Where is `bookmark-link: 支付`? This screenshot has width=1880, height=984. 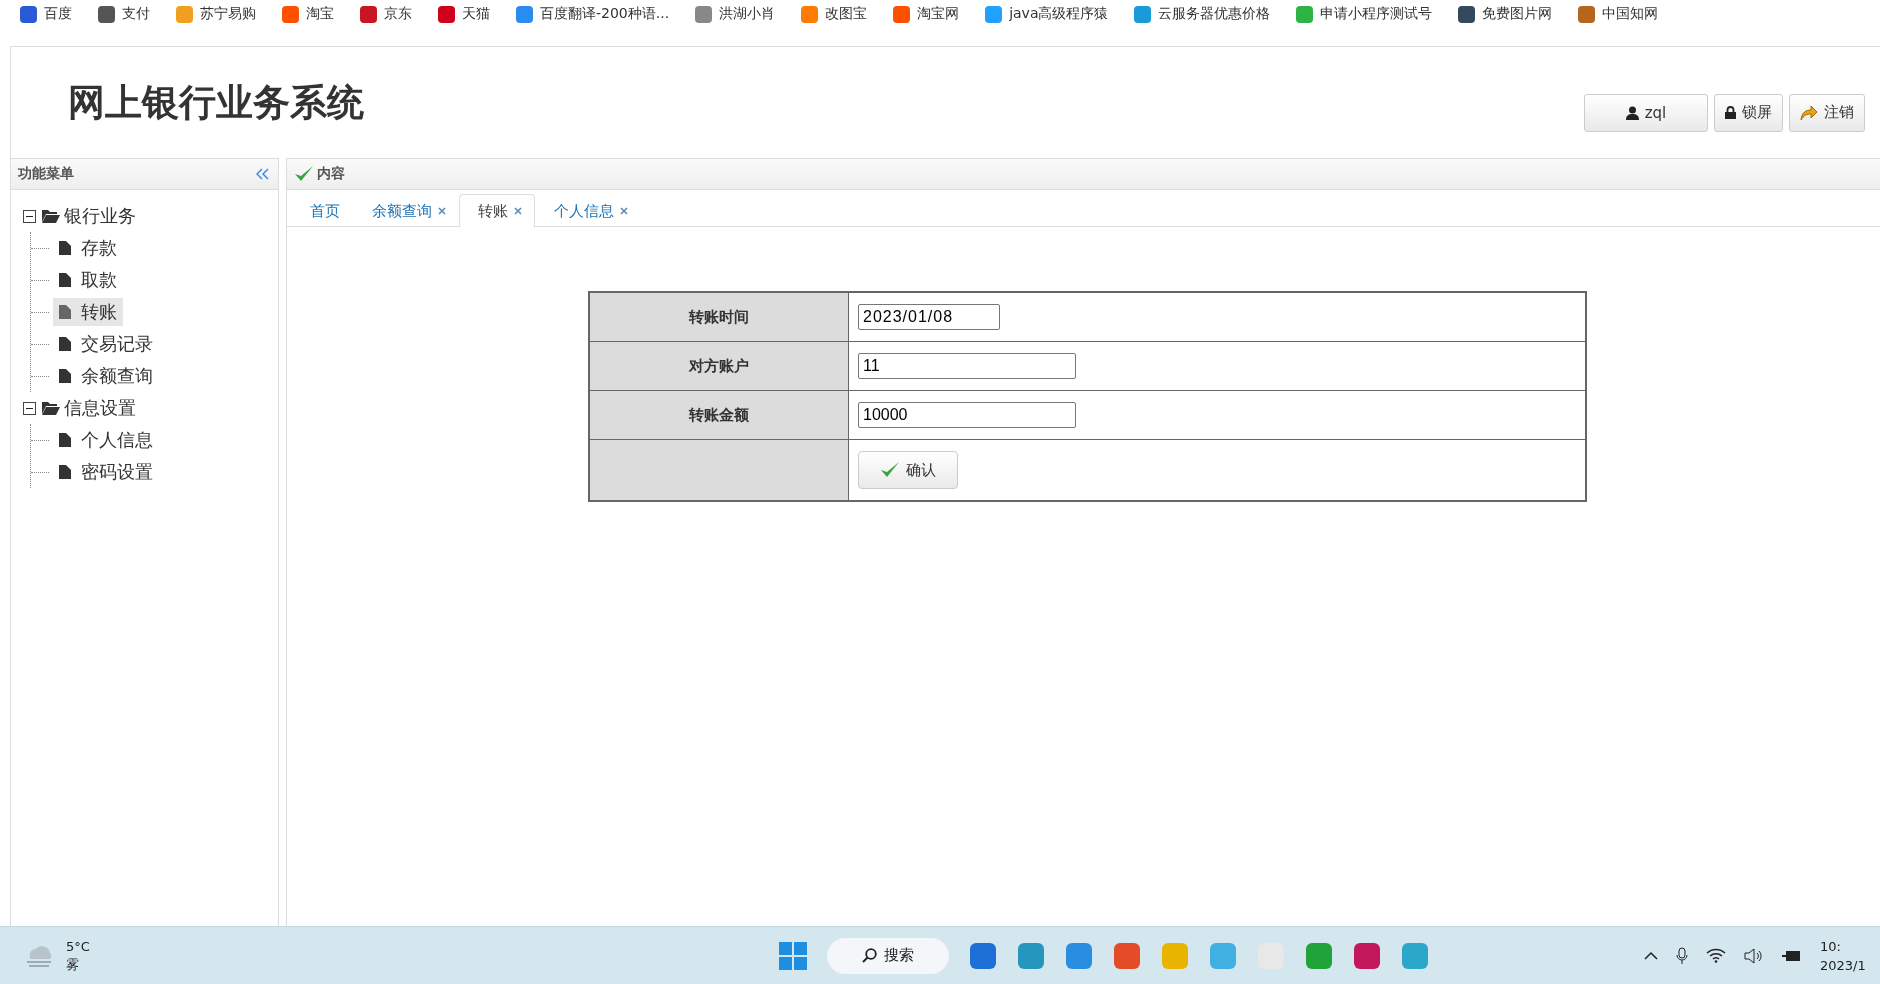
bookmark-link: 支付 is located at coordinates (124, 14).